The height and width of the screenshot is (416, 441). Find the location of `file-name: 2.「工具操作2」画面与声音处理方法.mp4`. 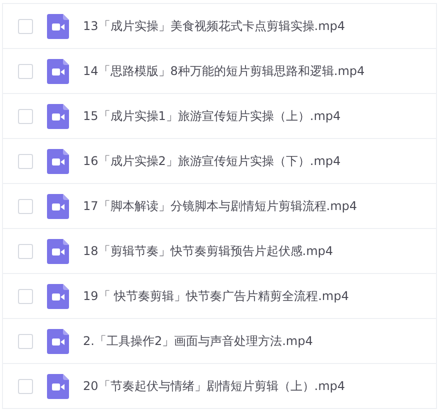

file-name: 2.「工具操作2」画面与声音处理方法.mp4 is located at coordinates (198, 341).